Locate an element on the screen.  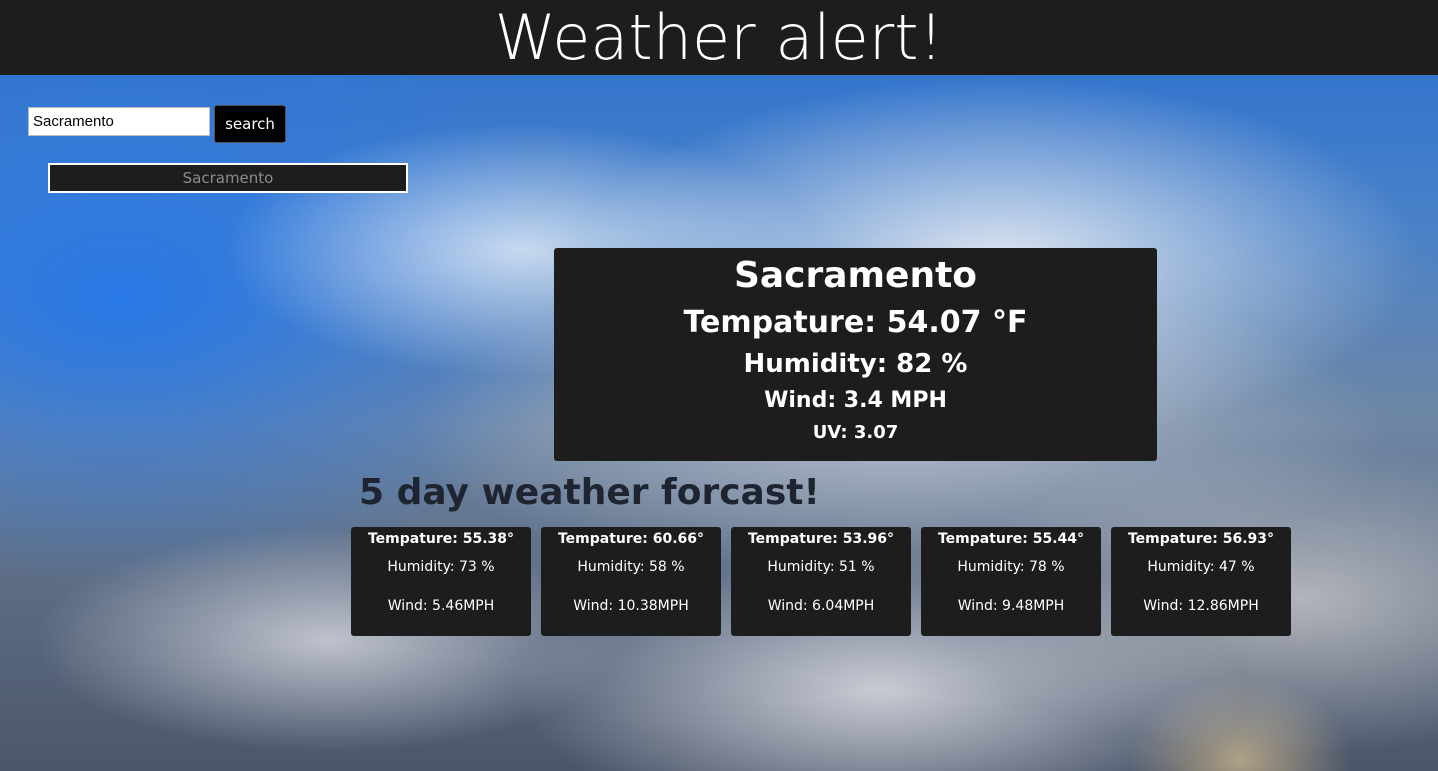
forecast-wind: Wind: 10.38MPH is located at coordinates (631, 606).